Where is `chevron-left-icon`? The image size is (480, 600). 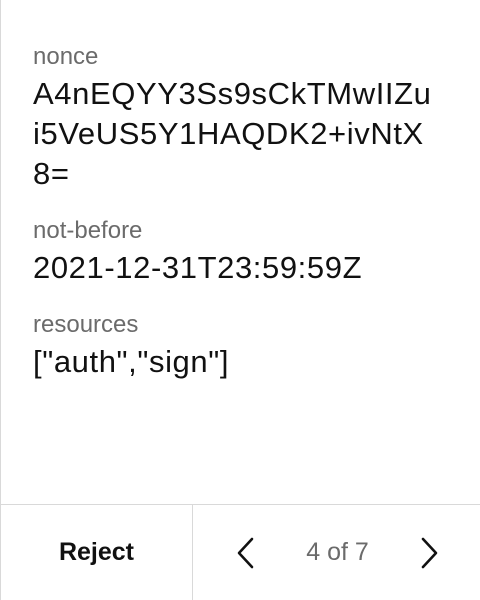 chevron-left-icon is located at coordinates (245, 552).